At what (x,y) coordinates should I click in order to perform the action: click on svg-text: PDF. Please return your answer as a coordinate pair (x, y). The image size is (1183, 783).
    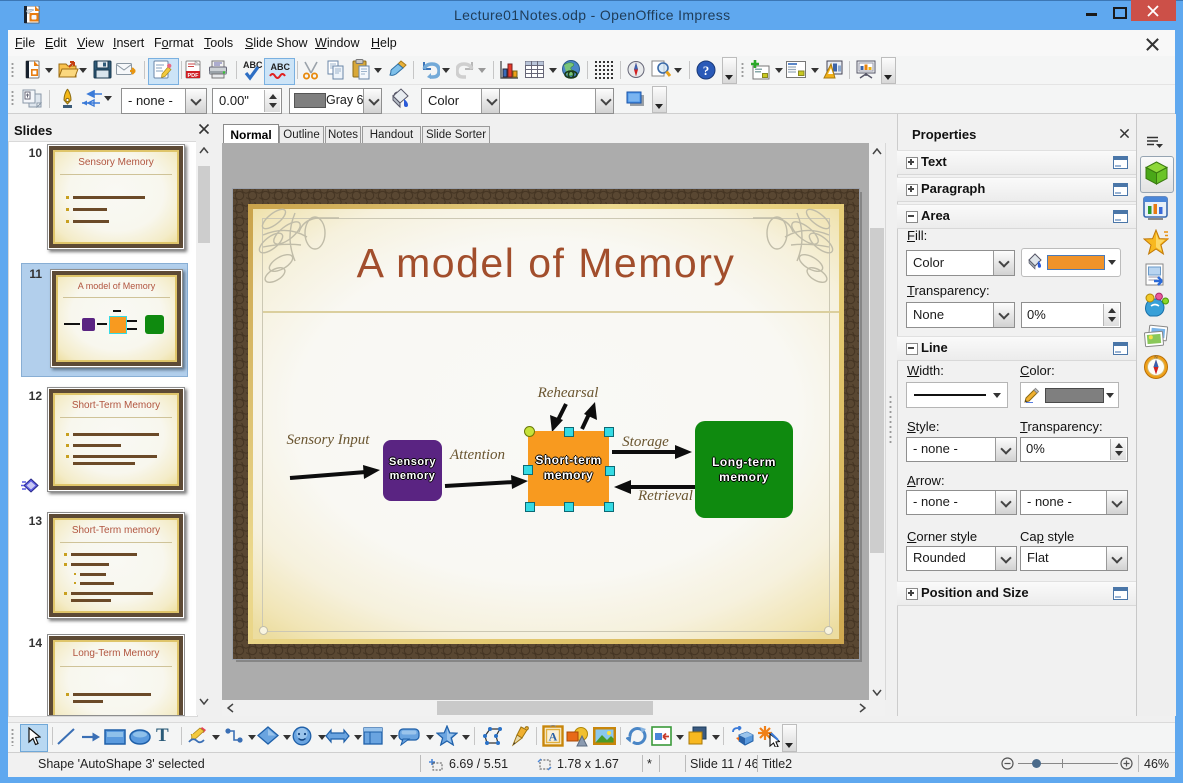
    Looking at the image, I should click on (194, 76).